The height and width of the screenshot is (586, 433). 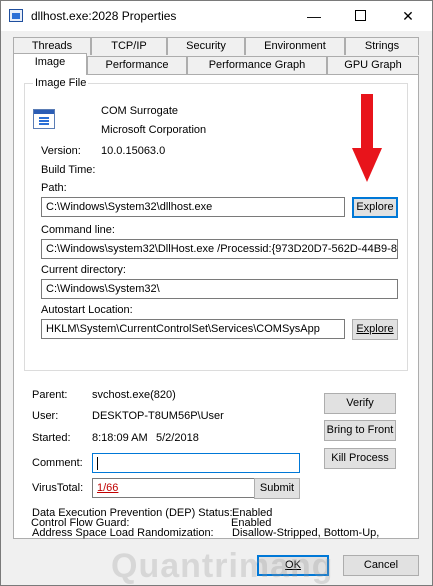 What do you see at coordinates (58, 488) in the screenshot?
I see `virustotal-label: VirusTotal:` at bounding box center [58, 488].